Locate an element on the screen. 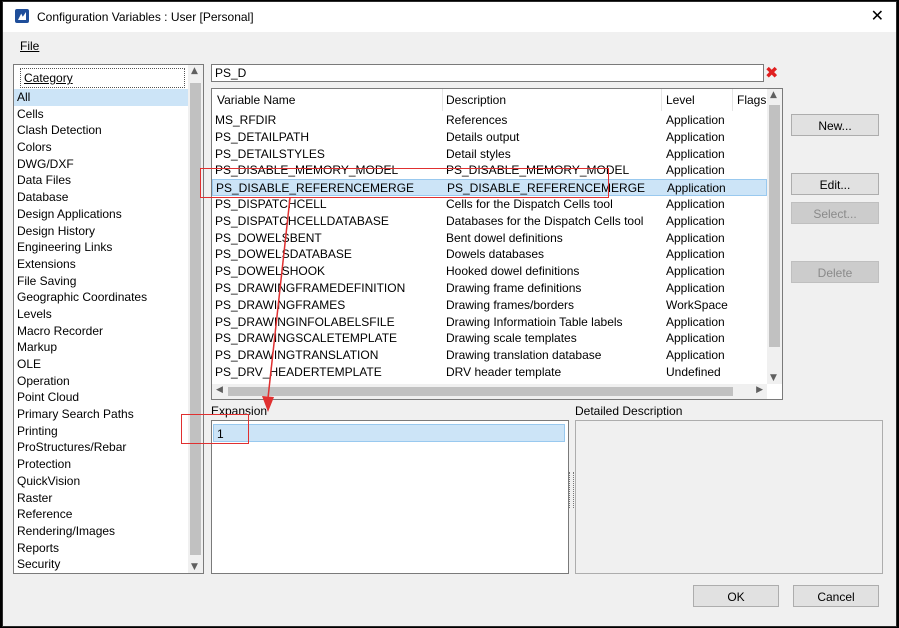  annotation-arrow-head is located at coordinates (268, 404).